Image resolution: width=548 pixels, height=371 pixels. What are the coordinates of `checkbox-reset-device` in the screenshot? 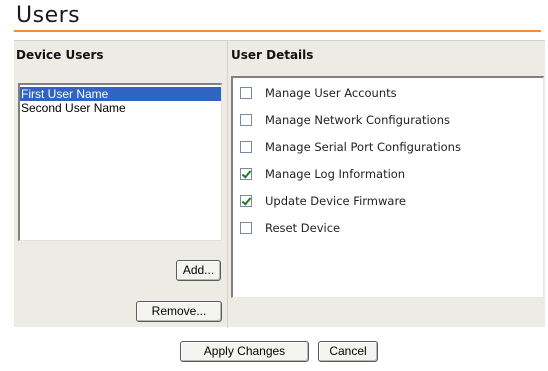 It's located at (246, 228).